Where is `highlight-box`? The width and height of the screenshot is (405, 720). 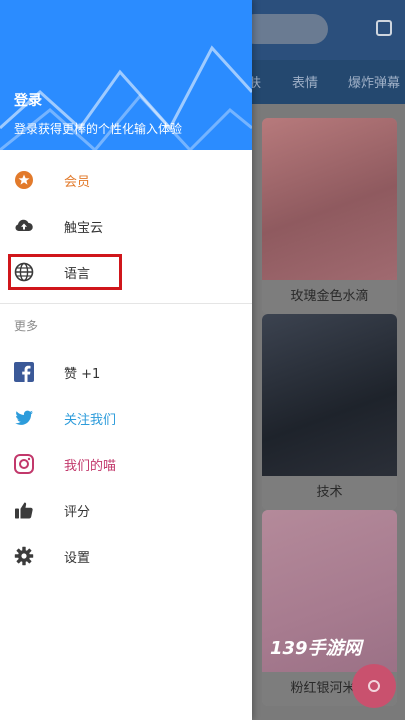
highlight-box is located at coordinates (65, 272).